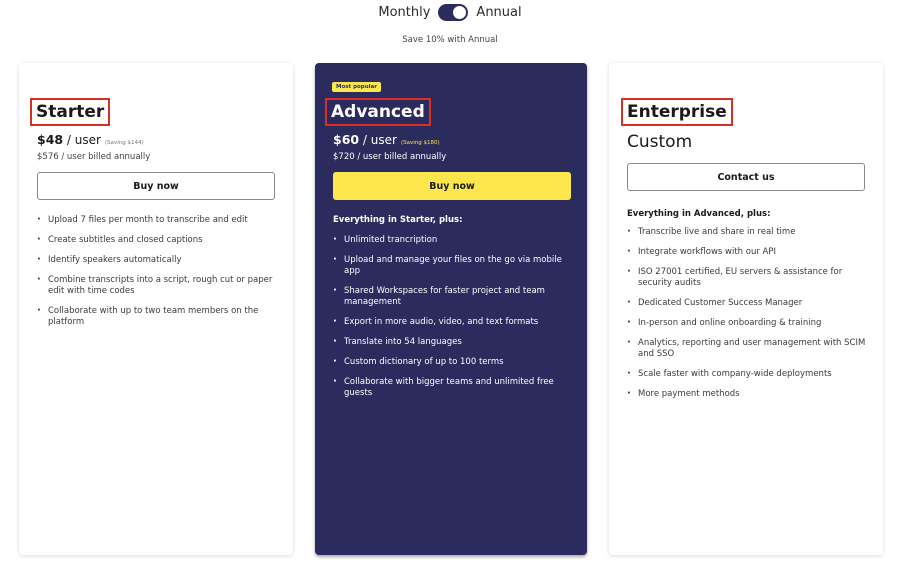 The height and width of the screenshot is (564, 900). What do you see at coordinates (498, 12) in the screenshot?
I see `annual-label: Annual` at bounding box center [498, 12].